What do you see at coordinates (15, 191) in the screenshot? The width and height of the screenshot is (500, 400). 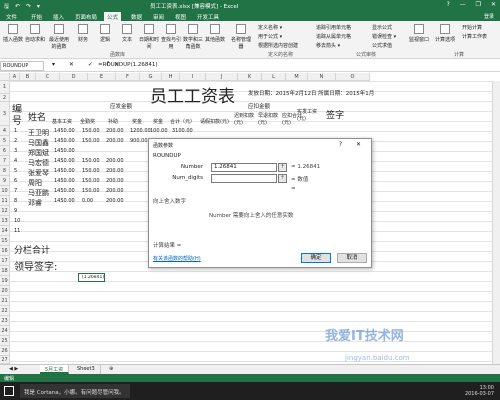 I see `employee-no: 7` at bounding box center [15, 191].